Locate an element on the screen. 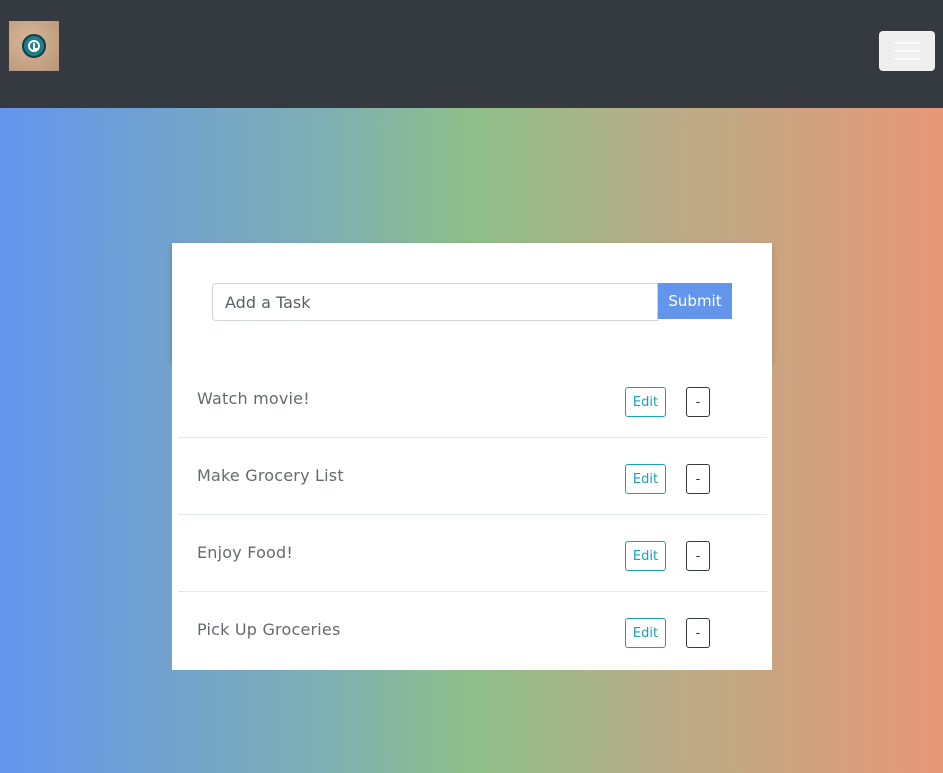 The width and height of the screenshot is (943, 773). navbar-toggle-button is located at coordinates (907, 51).